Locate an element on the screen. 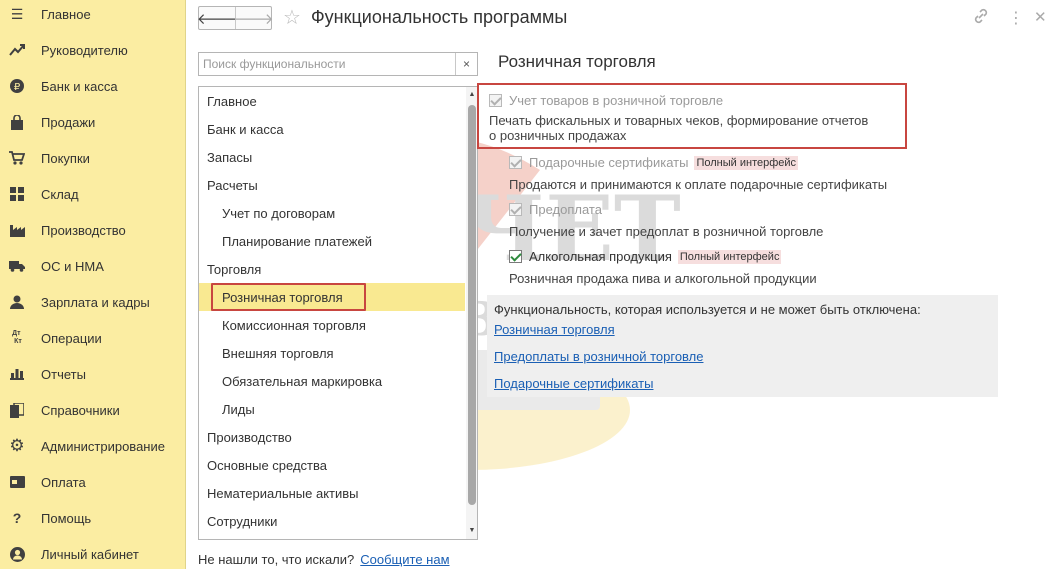 This screenshot has width=1054, height=569. tree-item-settlements: Расчеты is located at coordinates (332, 185).